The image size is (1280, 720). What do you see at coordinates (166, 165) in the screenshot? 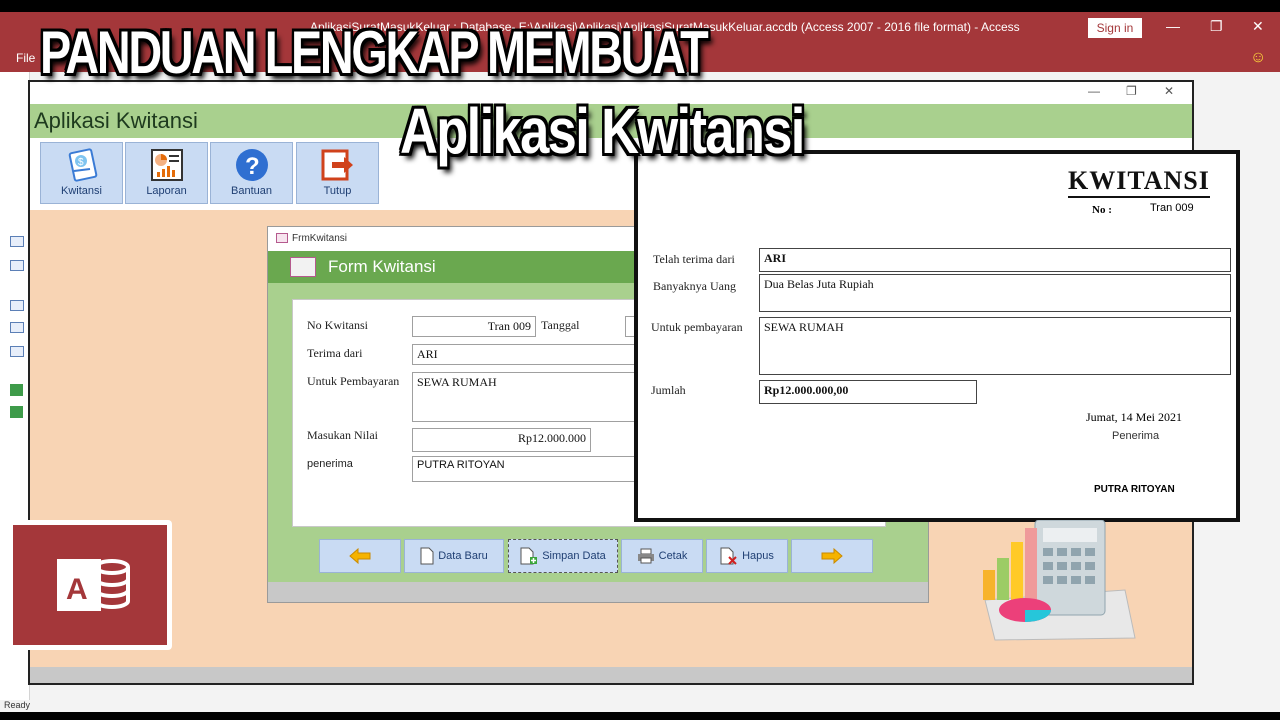
I see `report-chart-icon` at bounding box center [166, 165].